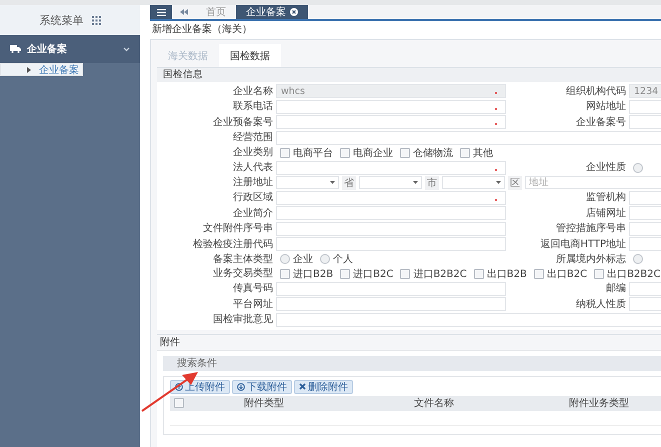 The width and height of the screenshot is (661, 447). I want to click on menu-group: 企业备案, so click(70, 49).